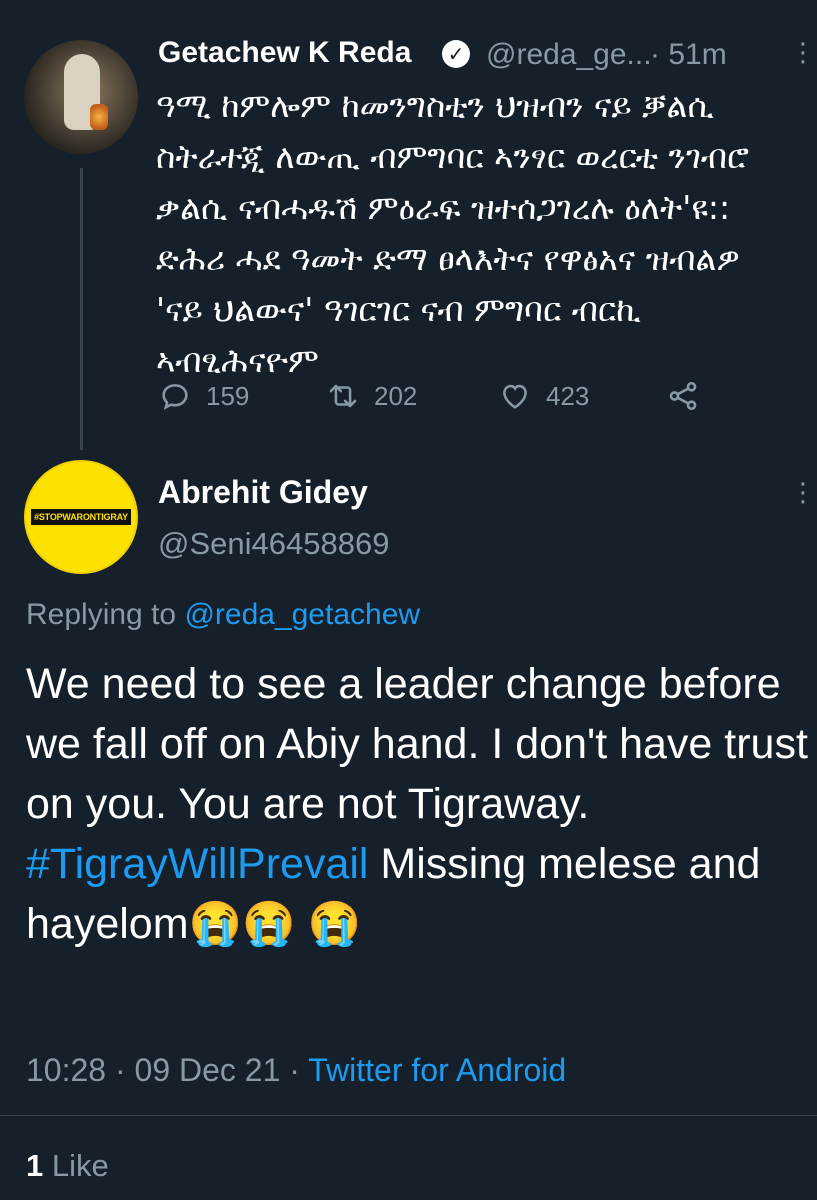  What do you see at coordinates (273, 544) in the screenshot?
I see `author-handle: @Seni46458869` at bounding box center [273, 544].